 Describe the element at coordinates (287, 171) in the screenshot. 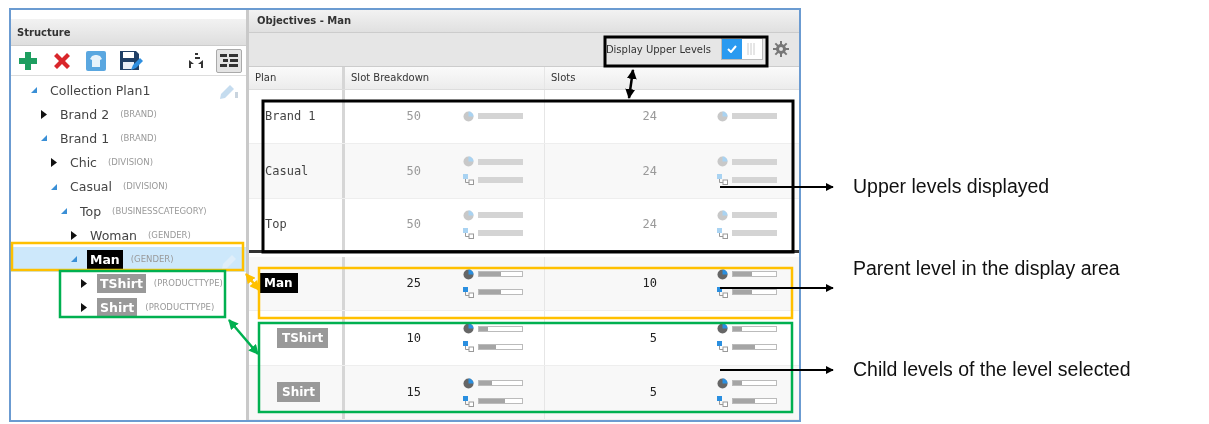

I see `plan-label: Casual` at that location.